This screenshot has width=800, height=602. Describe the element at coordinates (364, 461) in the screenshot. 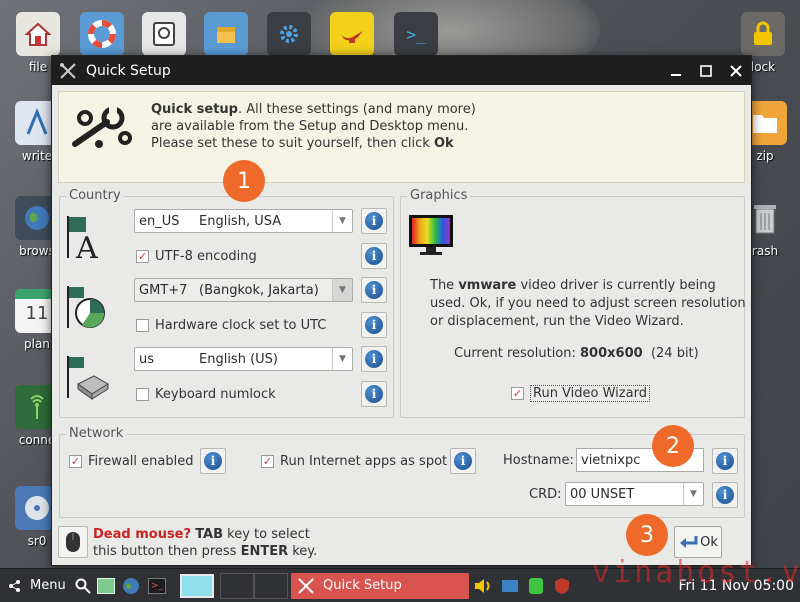

I see `run-as-spot-label: Run Internet apps as spot` at that location.